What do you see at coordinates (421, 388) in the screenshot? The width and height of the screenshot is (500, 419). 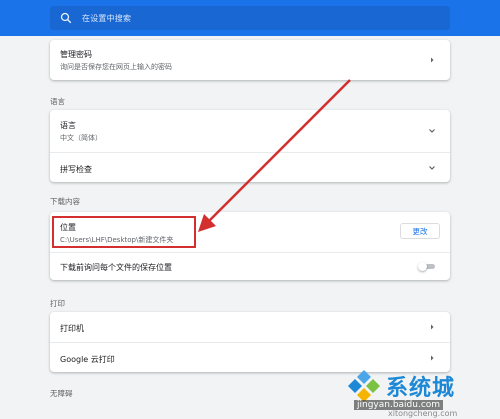 I see `watermark-brand: 系统城` at bounding box center [421, 388].